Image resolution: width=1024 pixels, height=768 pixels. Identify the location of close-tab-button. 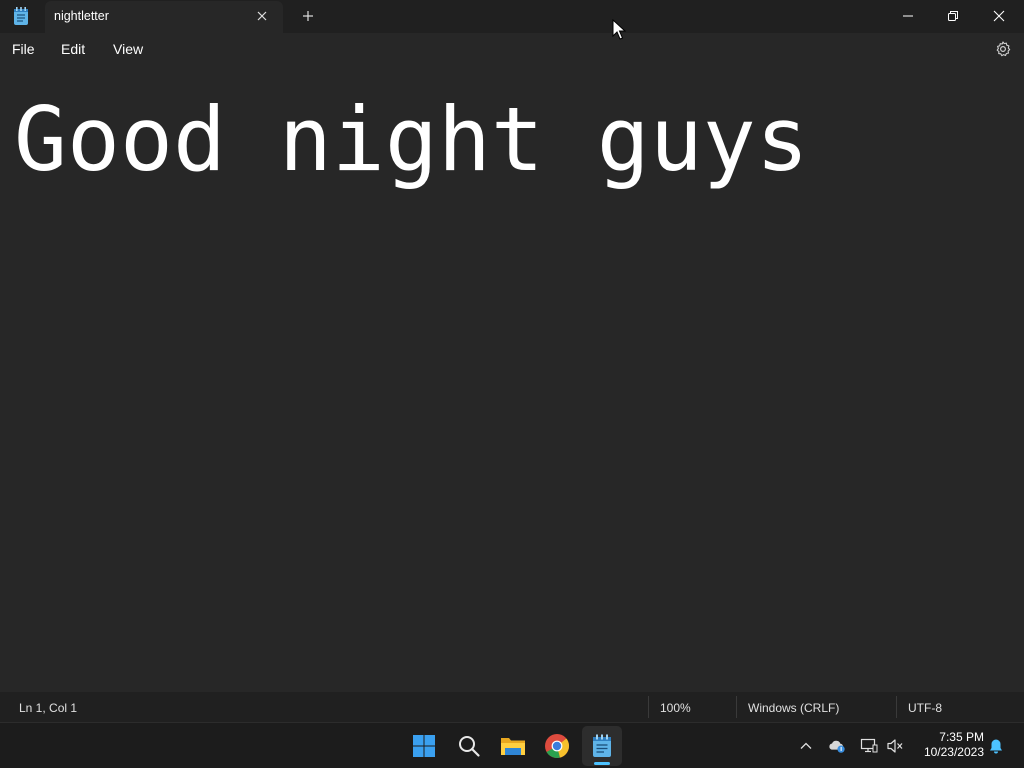
(262, 16).